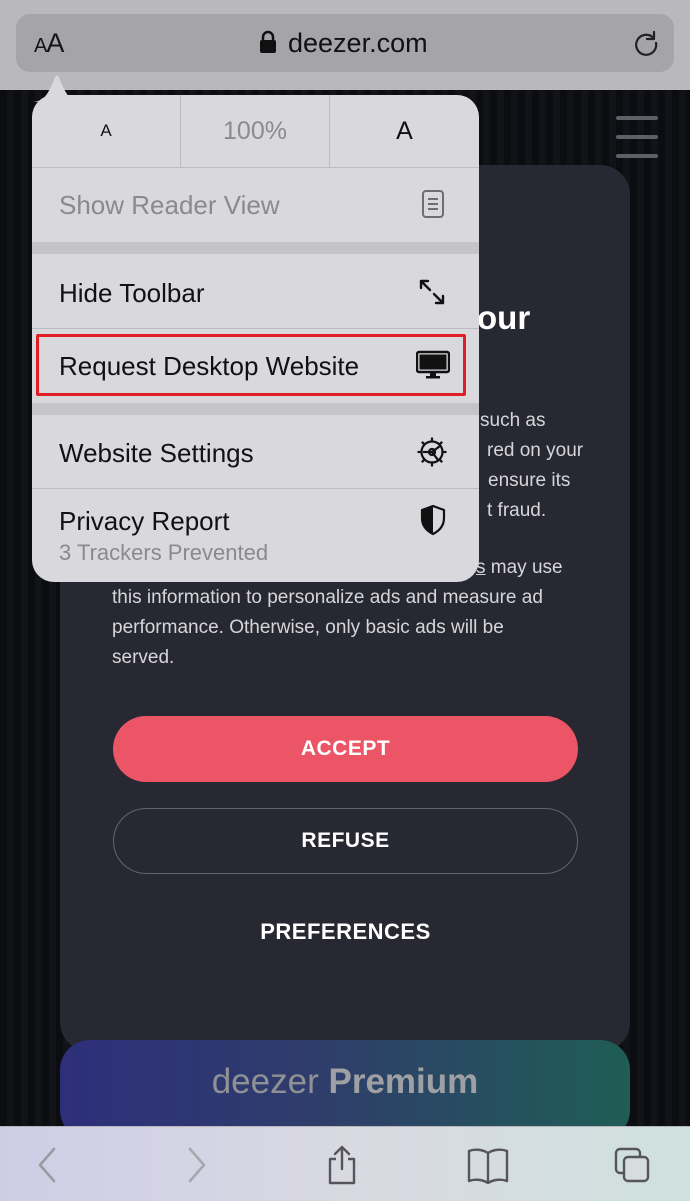 Image resolution: width=690 pixels, height=1201 pixels. What do you see at coordinates (143, 657) in the screenshot?
I see `card-text-line: served.` at bounding box center [143, 657].